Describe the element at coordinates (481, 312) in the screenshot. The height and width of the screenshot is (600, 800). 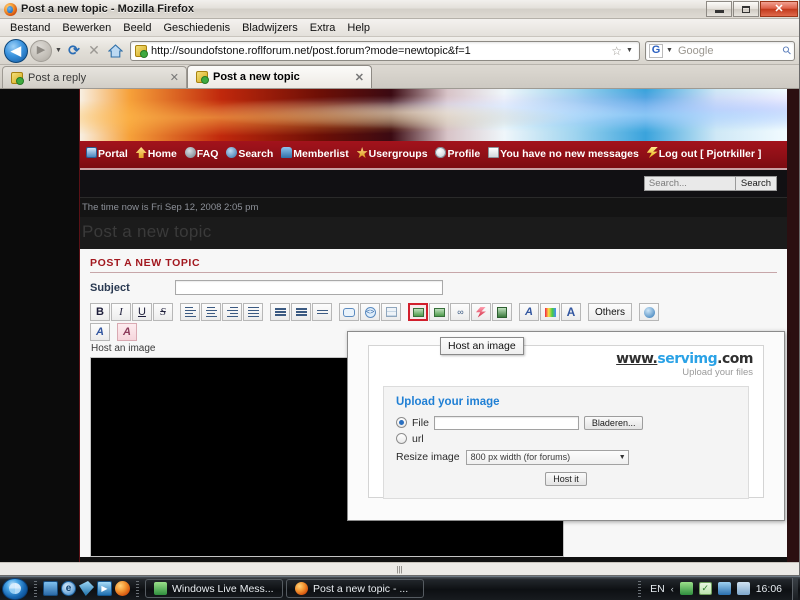
I see `flash-button` at that location.